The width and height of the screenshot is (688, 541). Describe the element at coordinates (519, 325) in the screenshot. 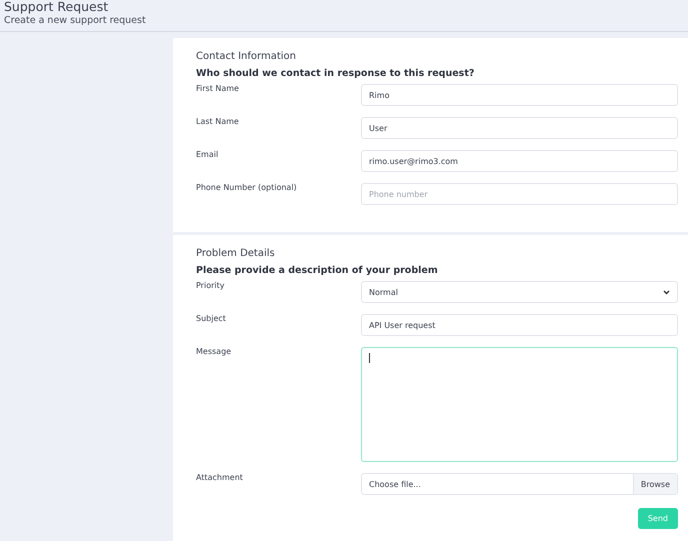

I see `input-field: API User request` at that location.